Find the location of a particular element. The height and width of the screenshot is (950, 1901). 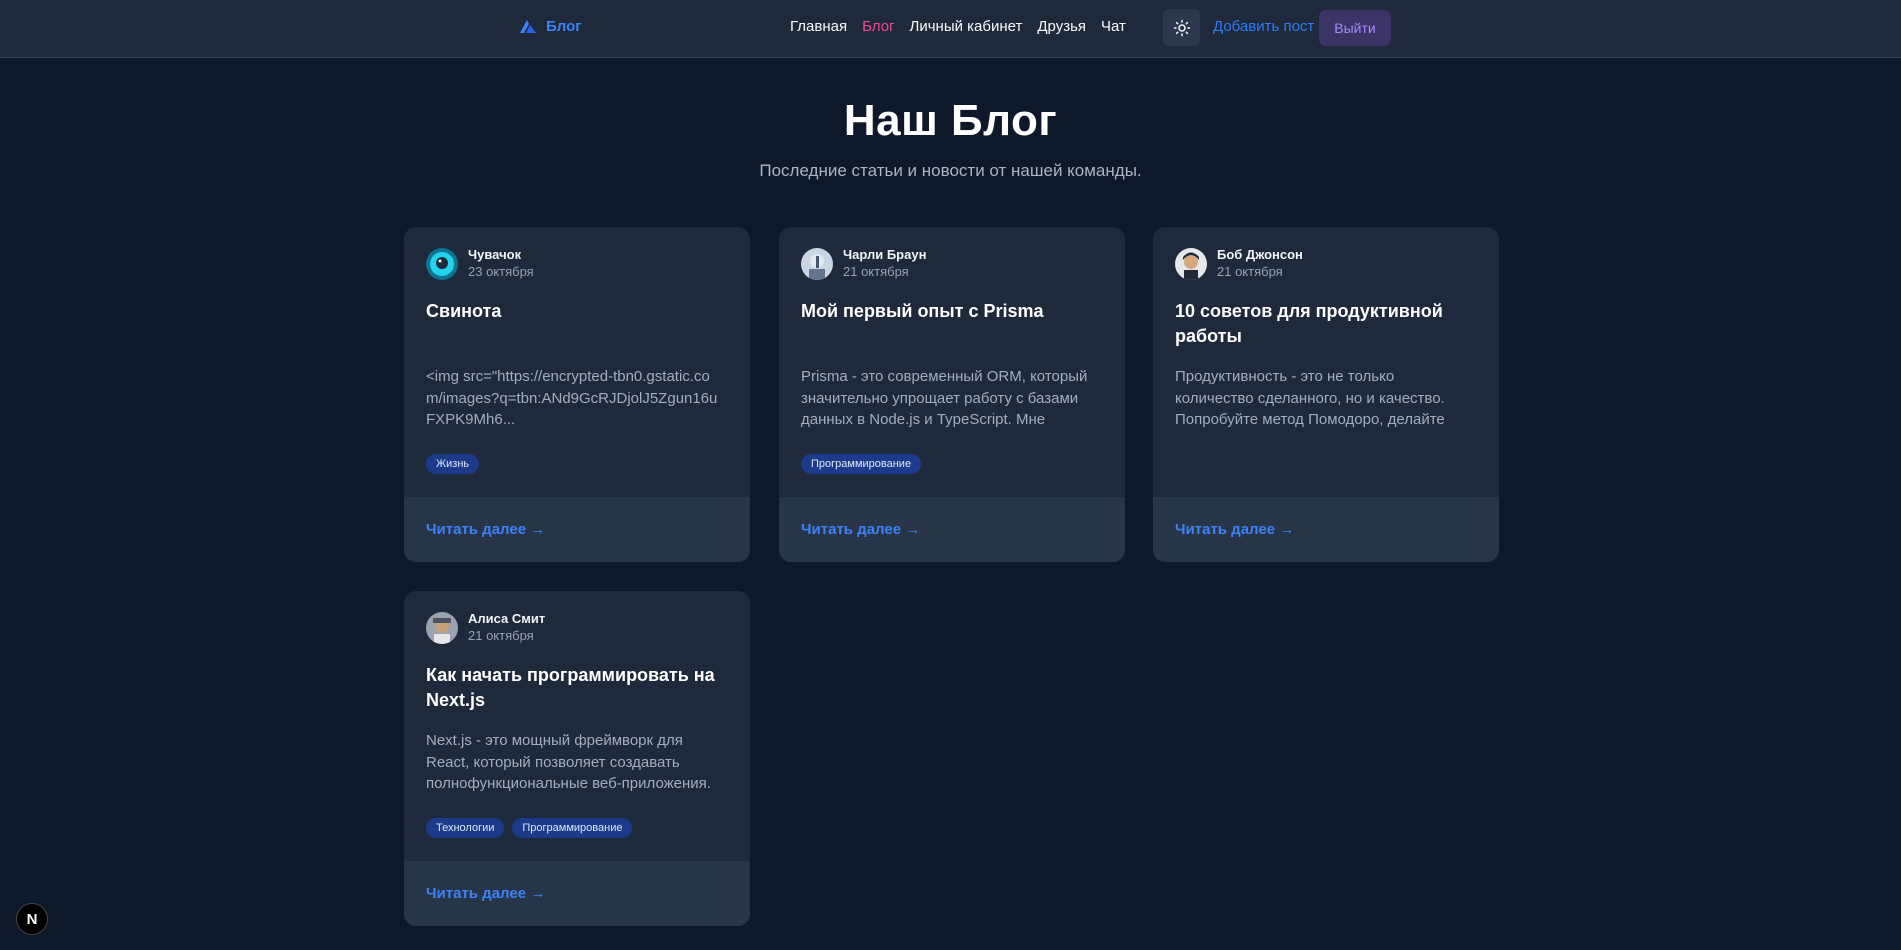

sun-icon is located at coordinates (1181, 27).